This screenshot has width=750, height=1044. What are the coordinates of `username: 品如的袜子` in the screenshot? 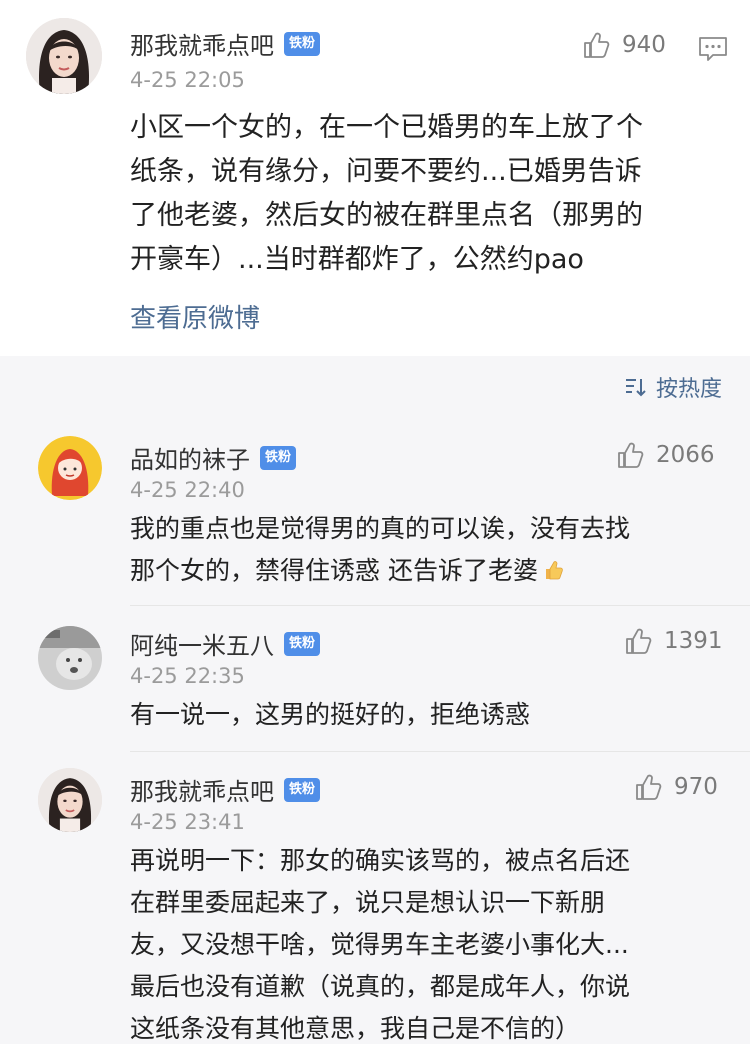 It's located at (190, 457).